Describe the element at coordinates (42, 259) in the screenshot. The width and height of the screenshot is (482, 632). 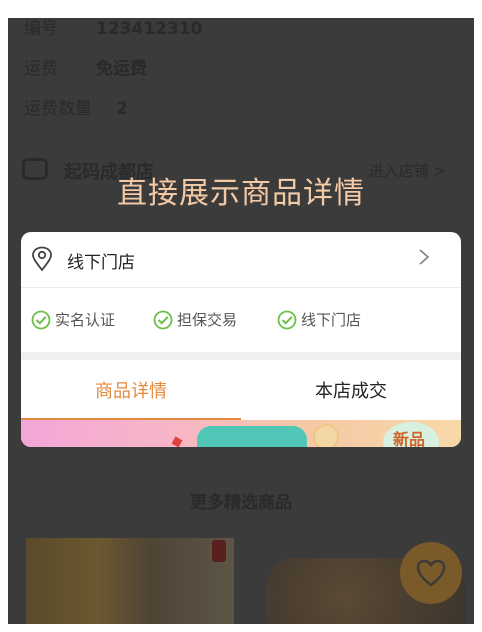
I see `location-pin-icon` at that location.